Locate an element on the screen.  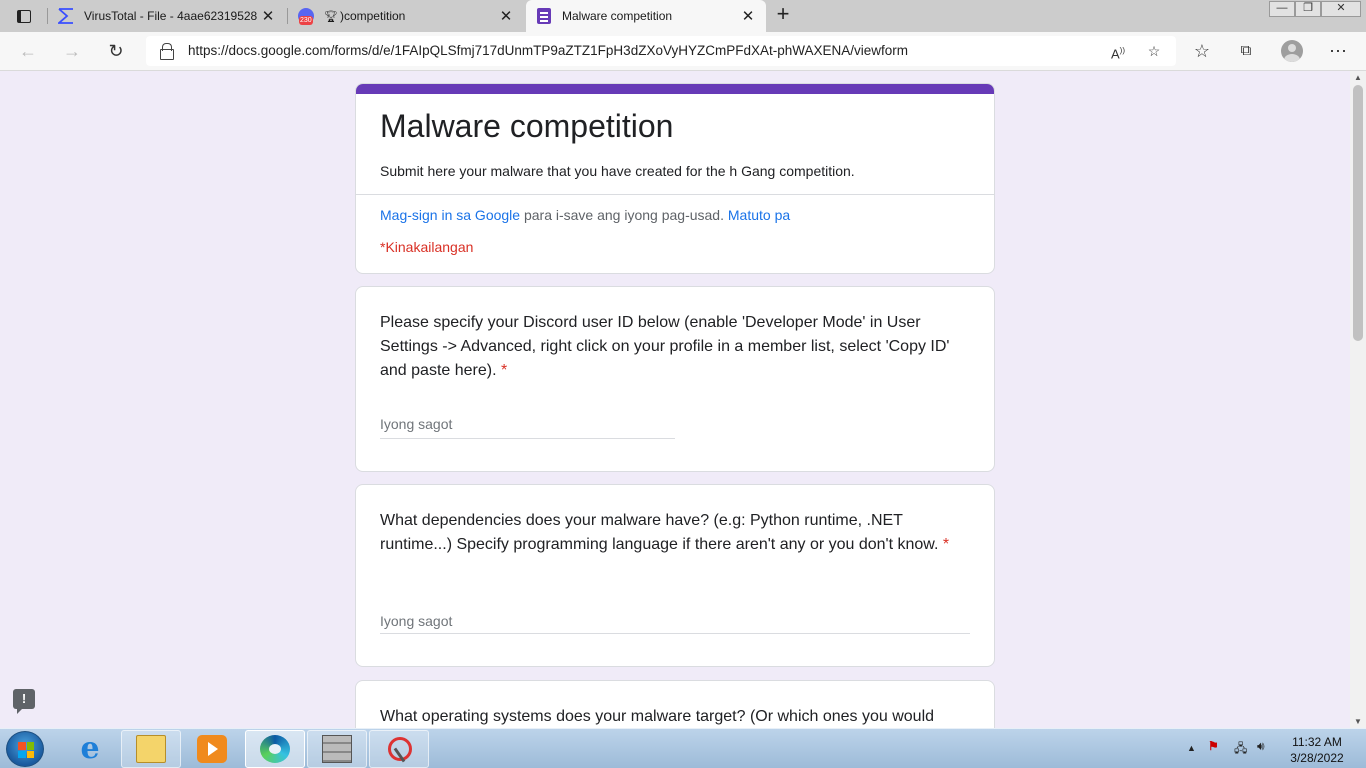
show-hidden-icons: ▲ is located at coordinates (1191, 748).